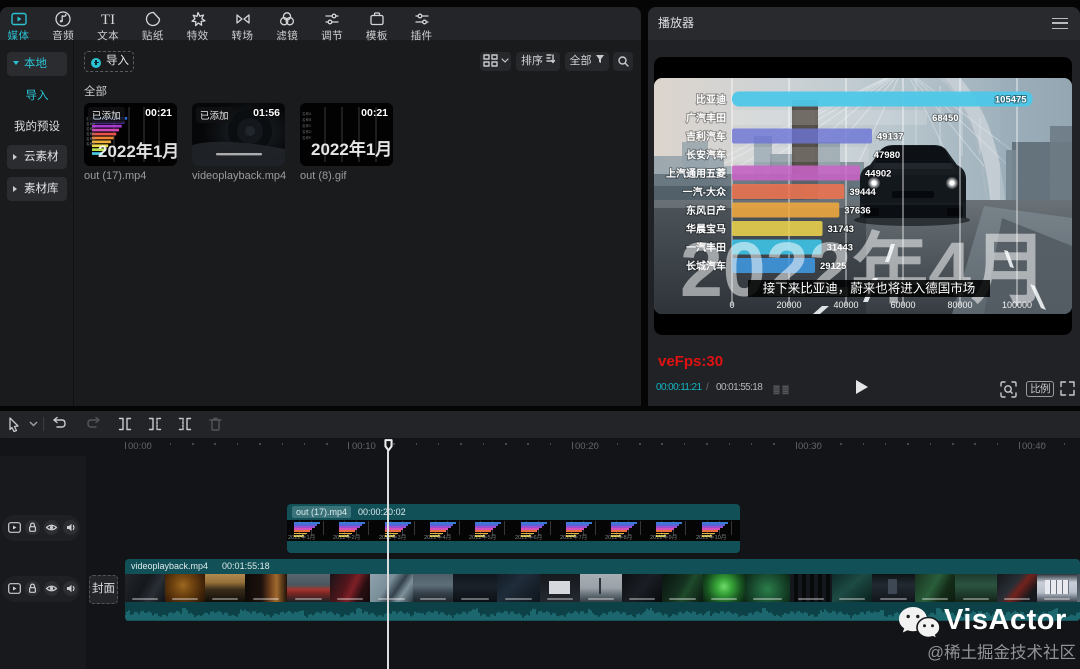 This screenshot has height=669, width=1080. I want to click on svg-text: 0, so click(731, 305).